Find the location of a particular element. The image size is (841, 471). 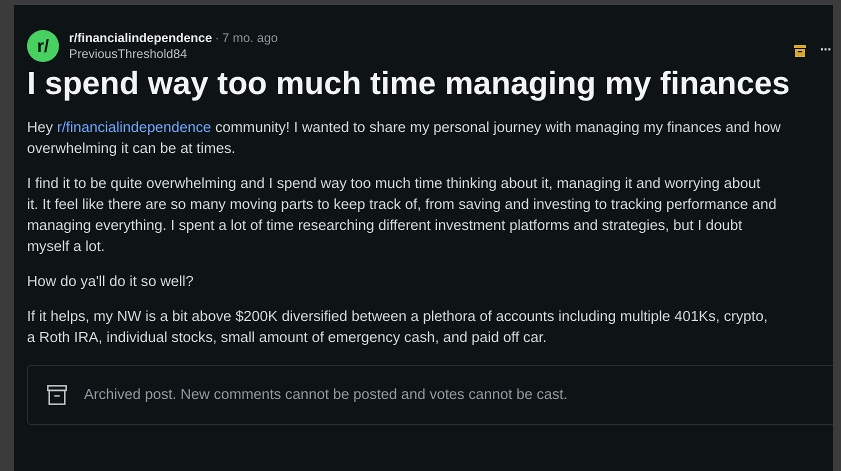

post-paragraph: If it helps, my NW is a bit above $200K diversified between a plethora of accounts including multiple 401Ks, crypto, a Roth IRA, individual stocks, small amount of emergency cash, and paid off car. is located at coordinates (398, 328).